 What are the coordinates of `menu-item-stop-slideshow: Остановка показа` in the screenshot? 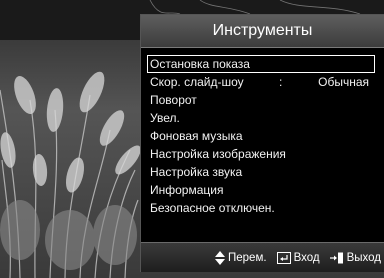 It's located at (261, 64).